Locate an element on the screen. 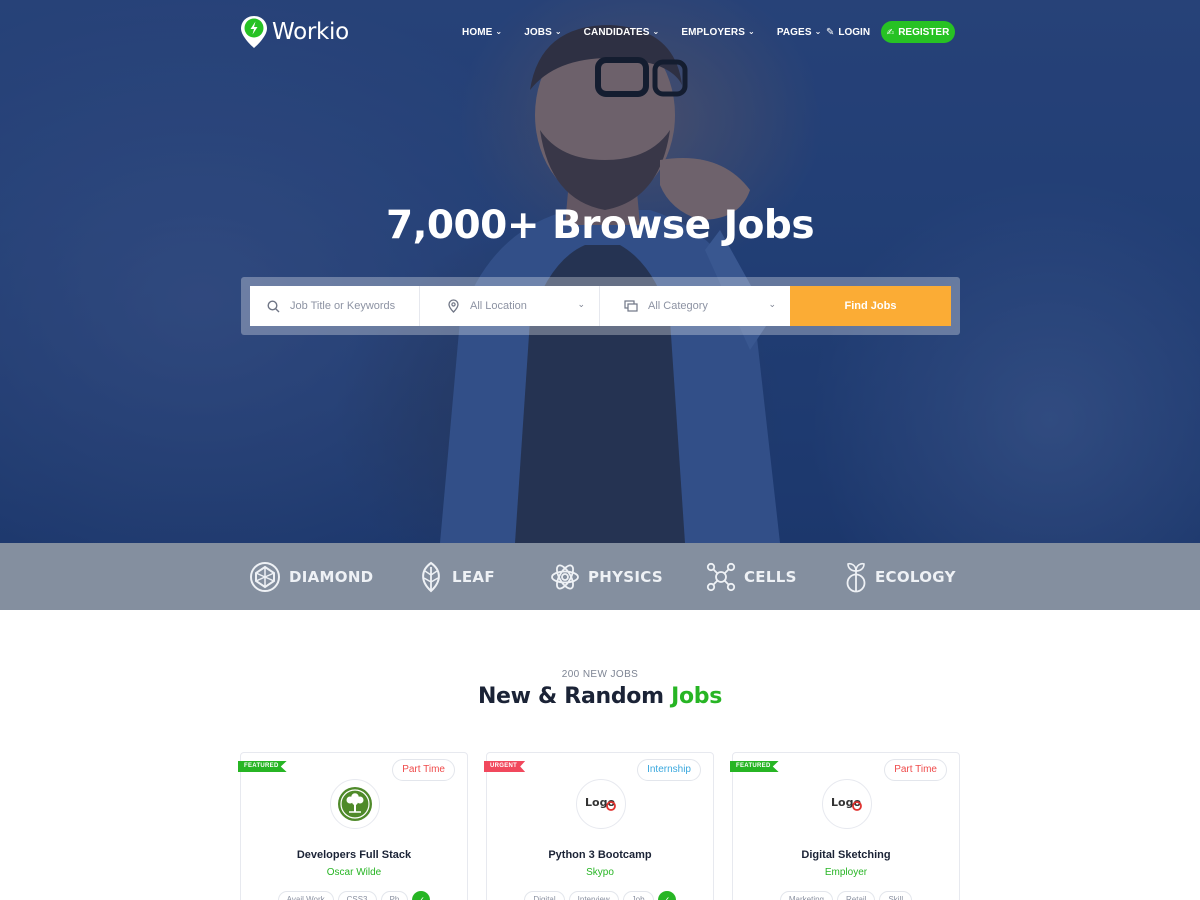 This screenshot has height=900, width=1200. hero-title: 7,000+ Browse Jobs is located at coordinates (600, 225).